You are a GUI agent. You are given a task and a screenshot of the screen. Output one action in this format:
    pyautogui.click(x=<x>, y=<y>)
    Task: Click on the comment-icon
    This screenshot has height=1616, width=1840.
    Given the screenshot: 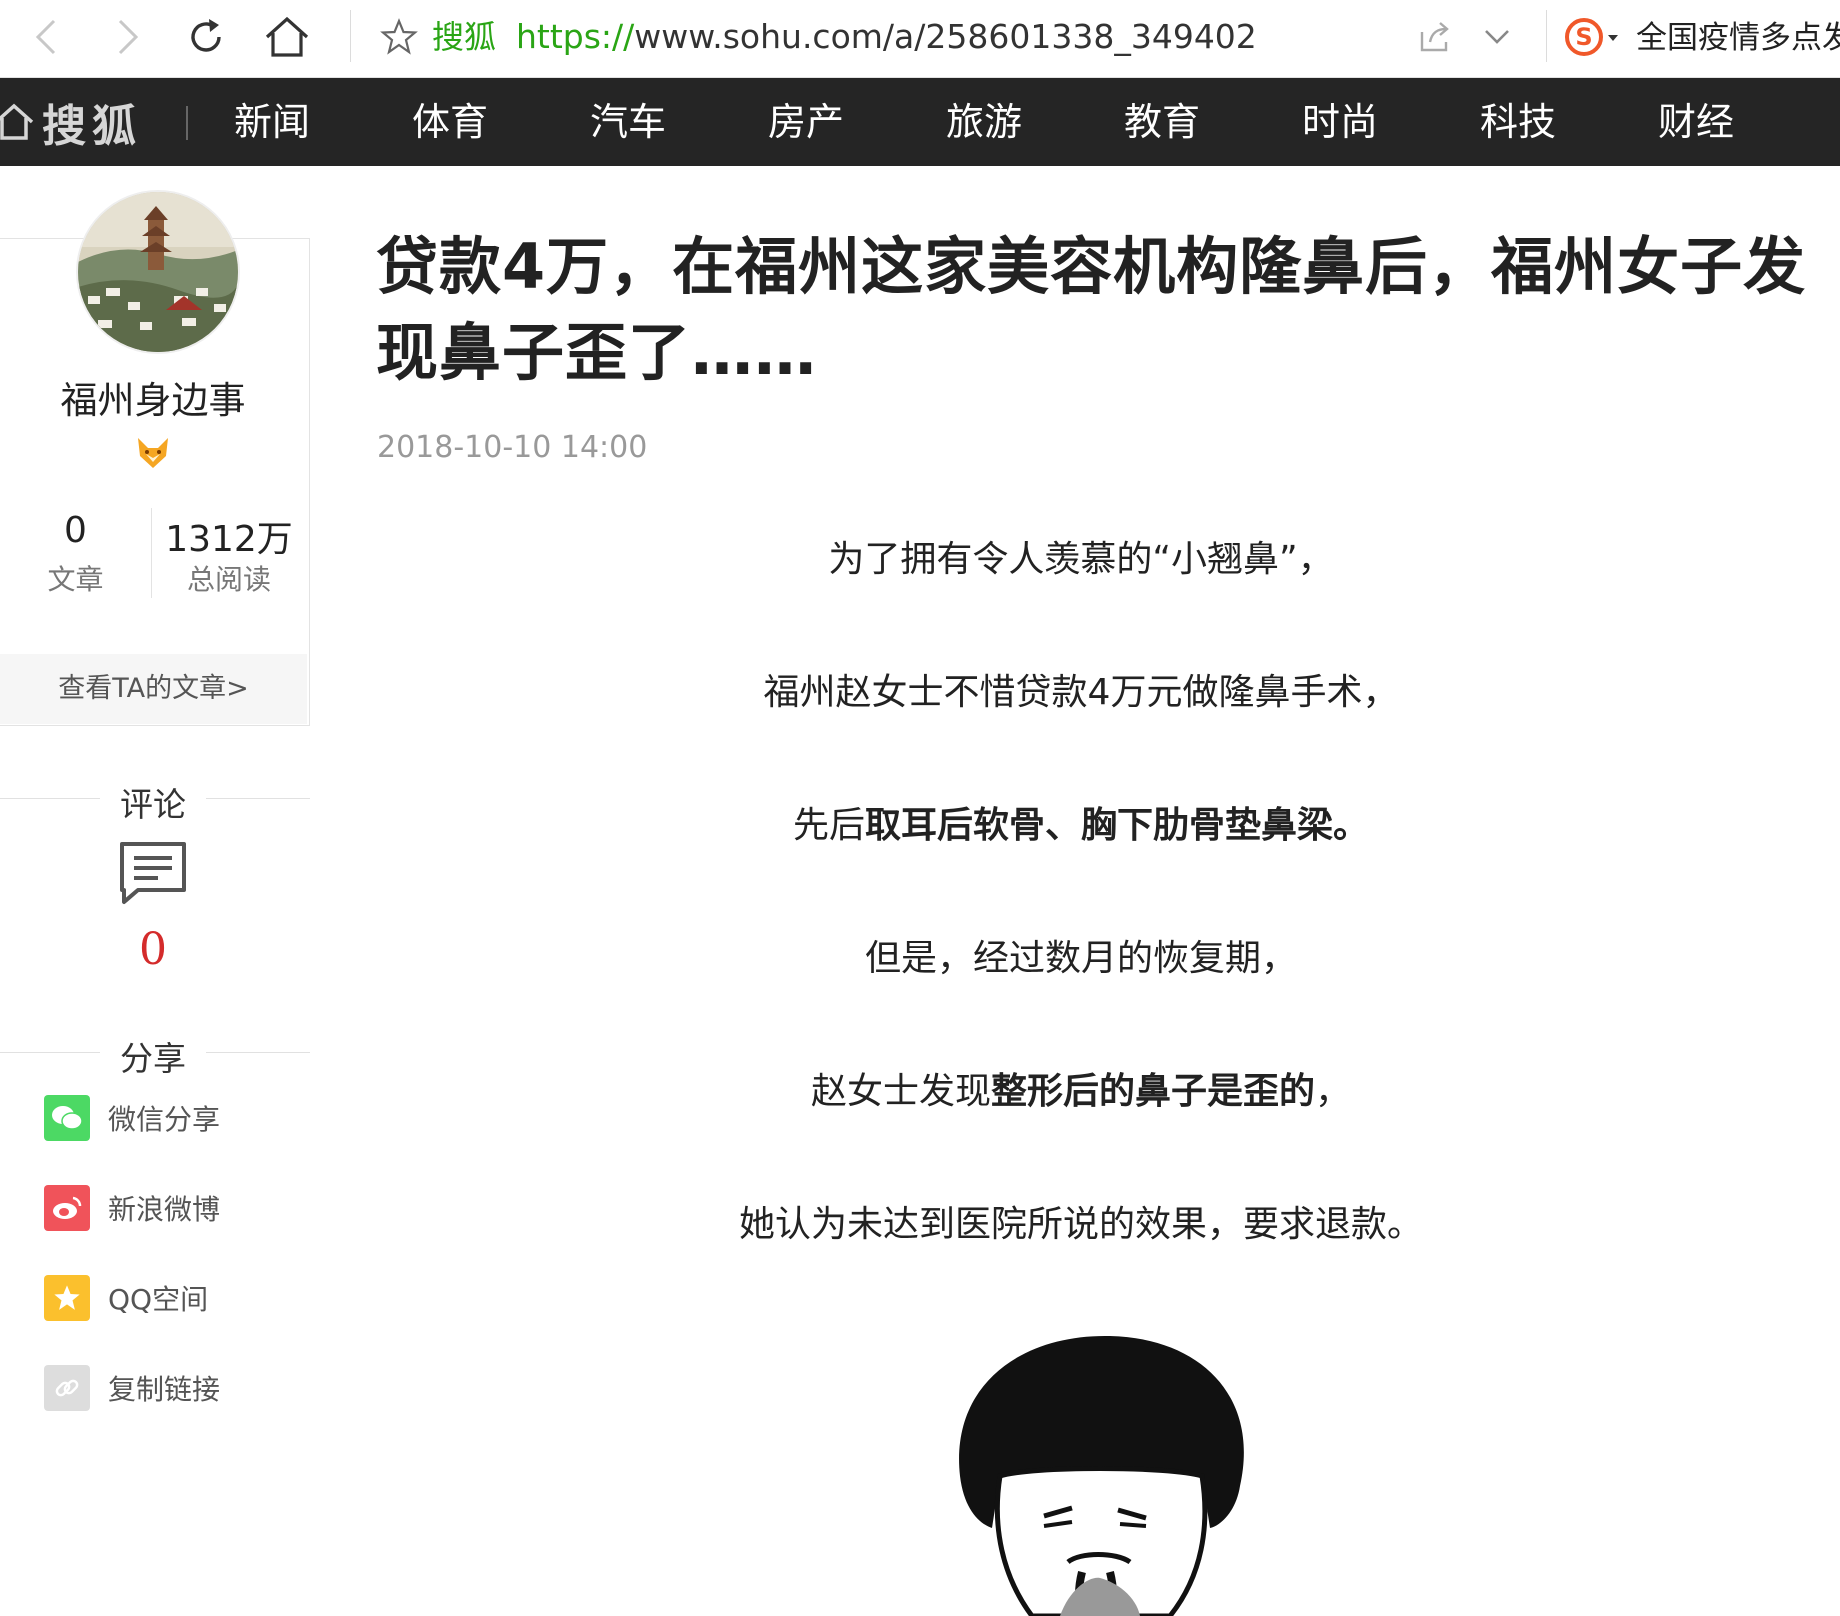 What is the action you would take?
    pyautogui.click(x=153, y=873)
    